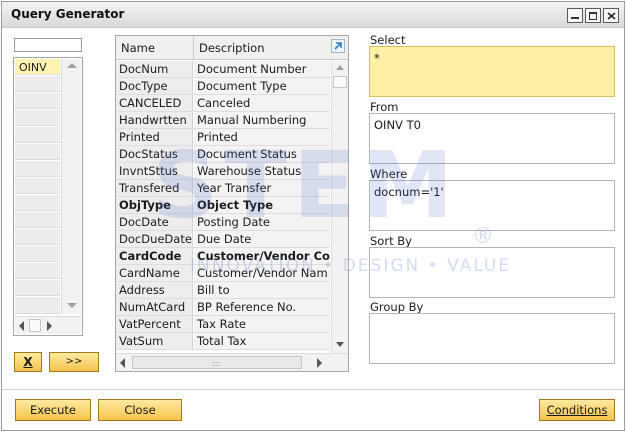  I want to click on field-description-cell: Year Transfer, so click(262, 188).